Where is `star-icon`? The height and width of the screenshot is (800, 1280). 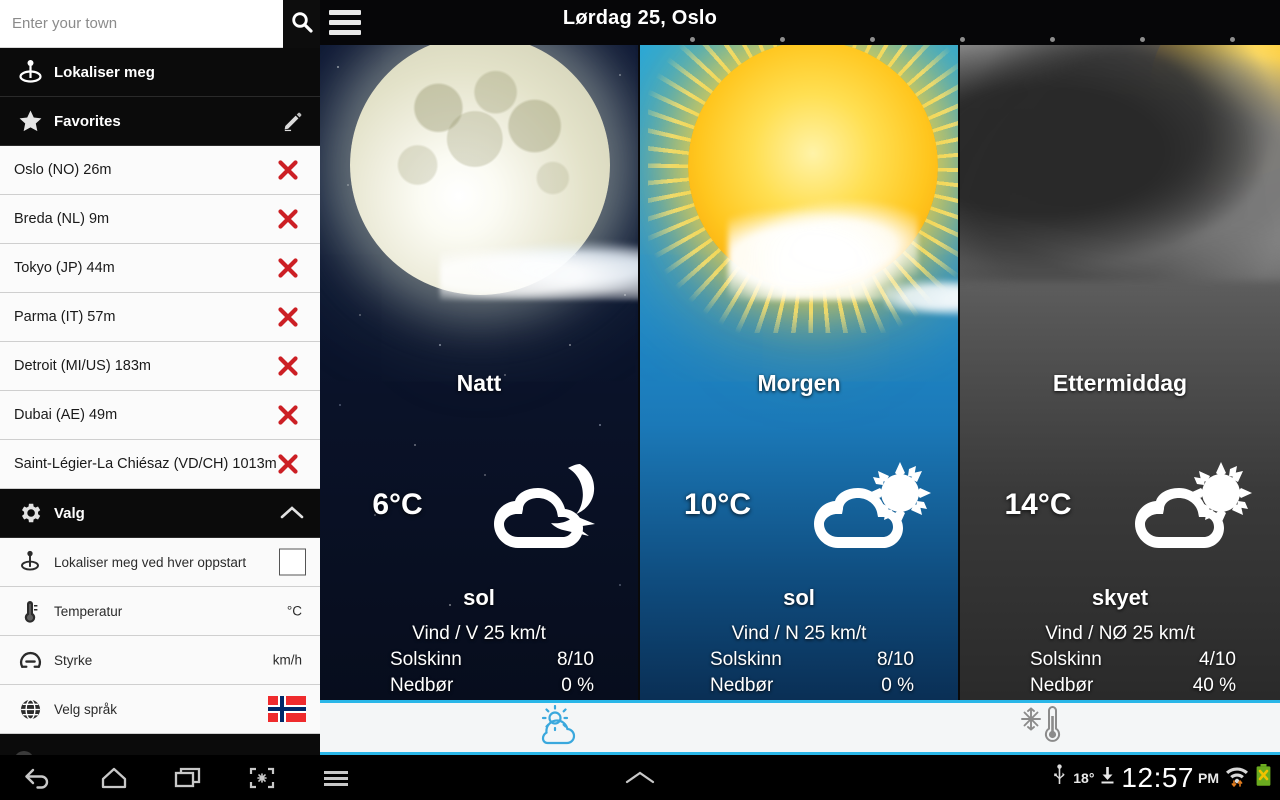 star-icon is located at coordinates (30, 121).